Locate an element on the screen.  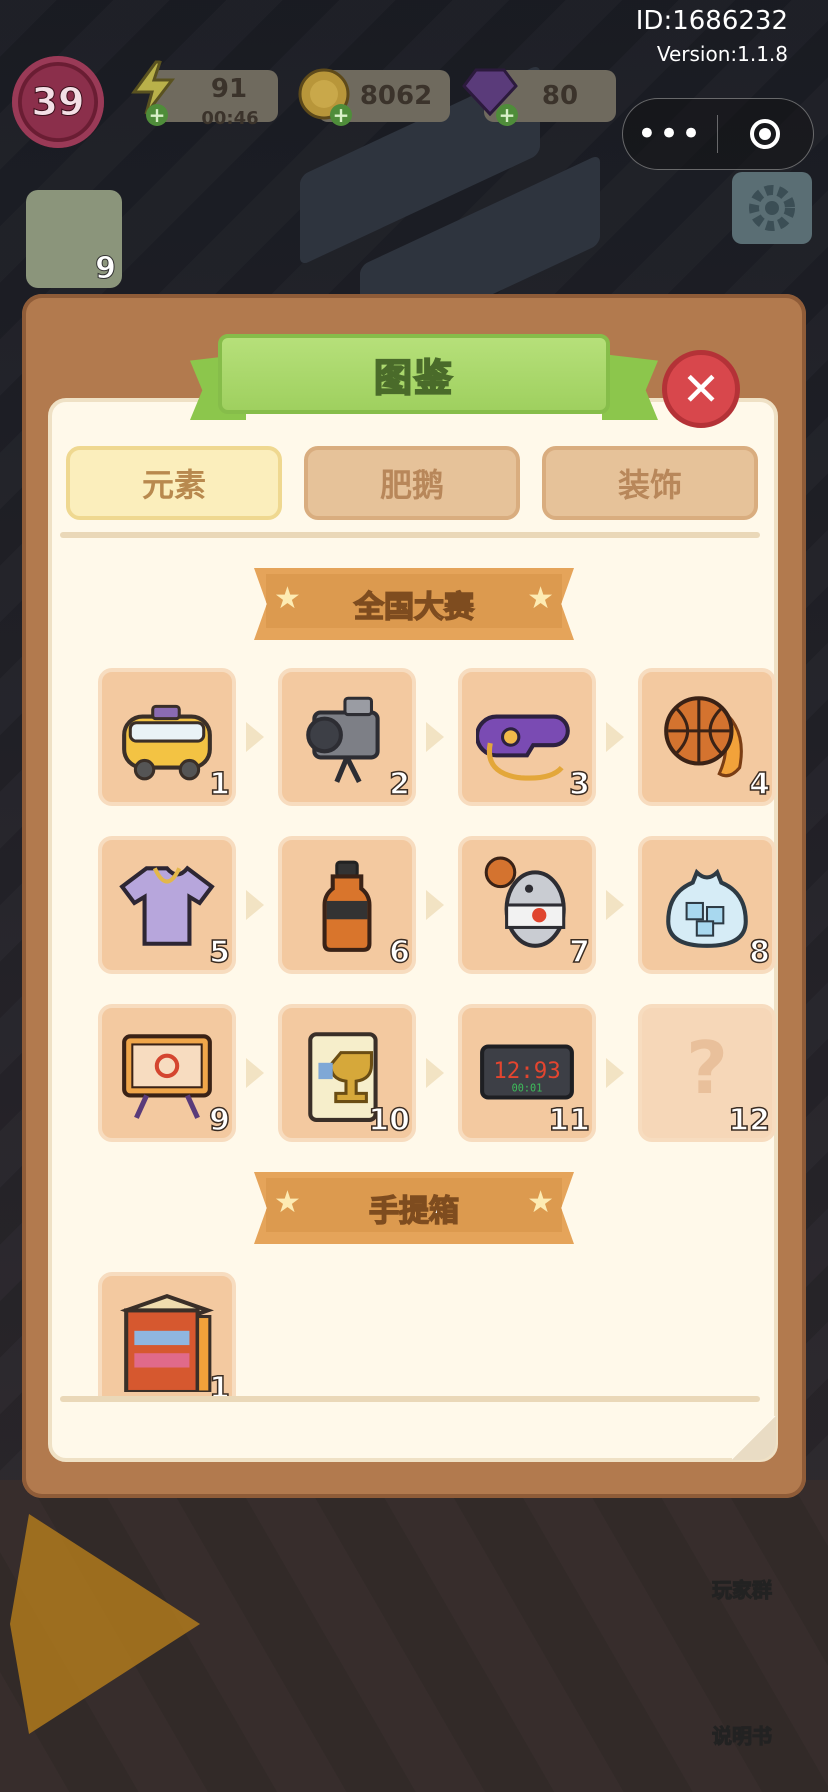
modal-title: 图鉴 is located at coordinates (413, 378).